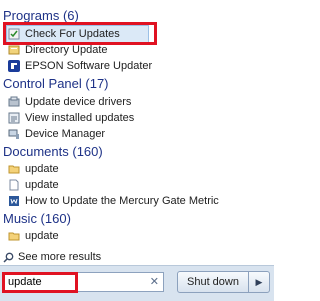 The width and height of the screenshot is (320, 301). Describe the element at coordinates (40, 282) in the screenshot. I see `highlight-box-search-input` at that location.